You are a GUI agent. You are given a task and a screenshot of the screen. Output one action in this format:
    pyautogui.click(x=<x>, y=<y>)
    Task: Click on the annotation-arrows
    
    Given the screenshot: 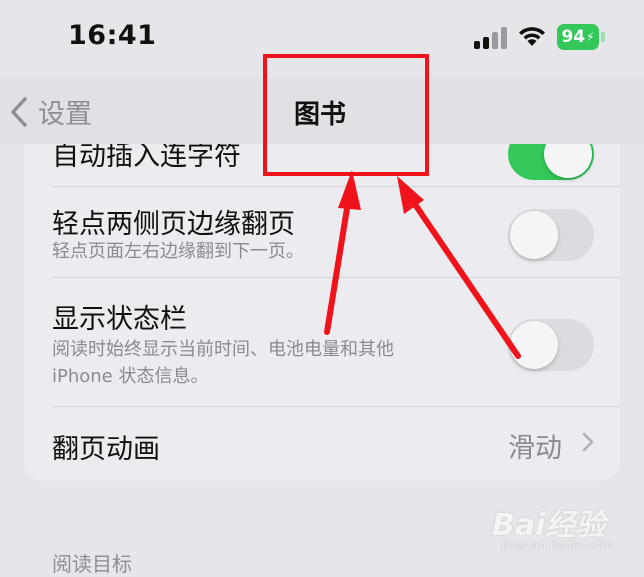 What is the action you would take?
    pyautogui.click(x=422, y=264)
    